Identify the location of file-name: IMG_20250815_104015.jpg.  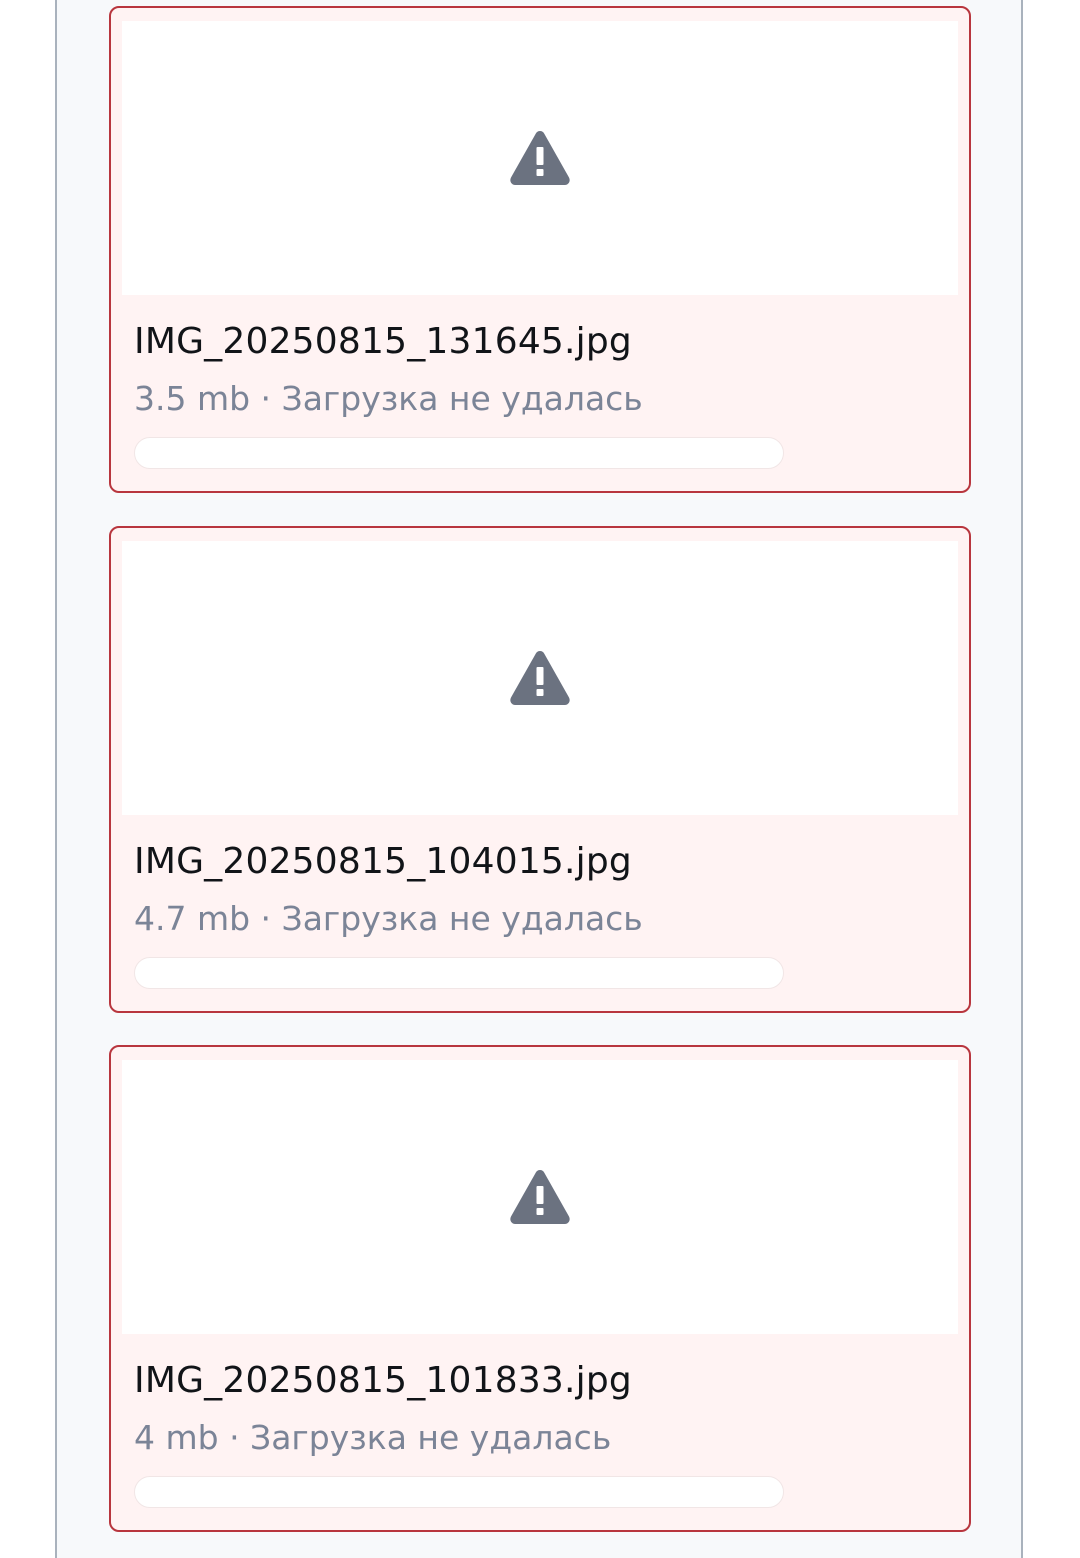
(383, 861).